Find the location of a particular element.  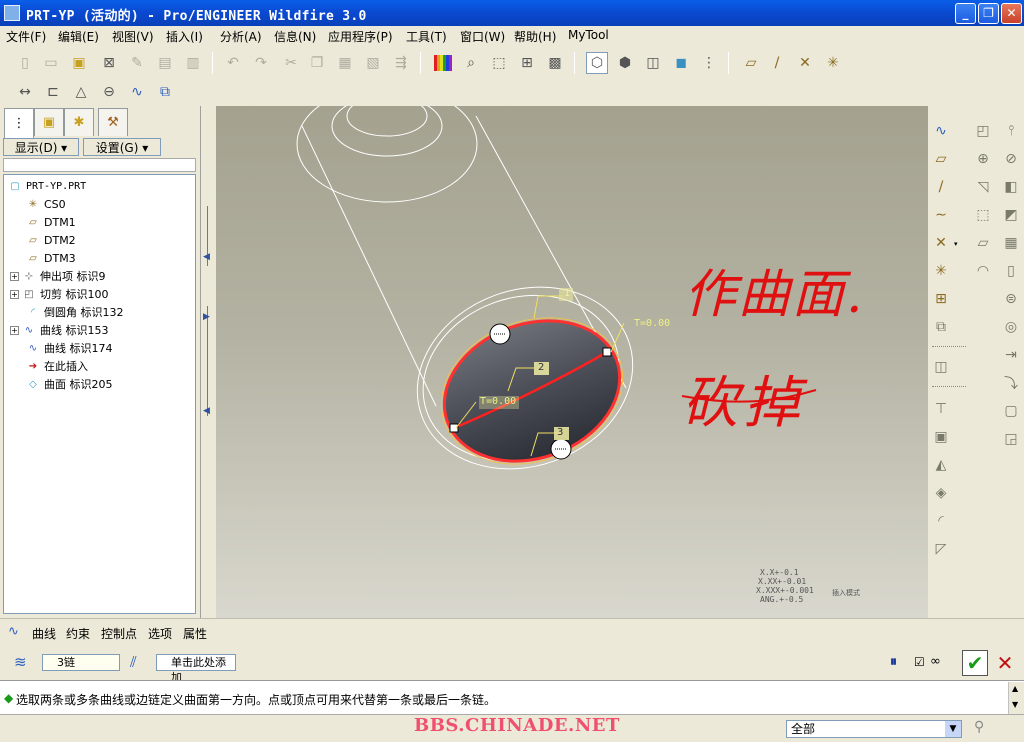

second-direction-collector: 单击此处添加 is located at coordinates (196, 669).